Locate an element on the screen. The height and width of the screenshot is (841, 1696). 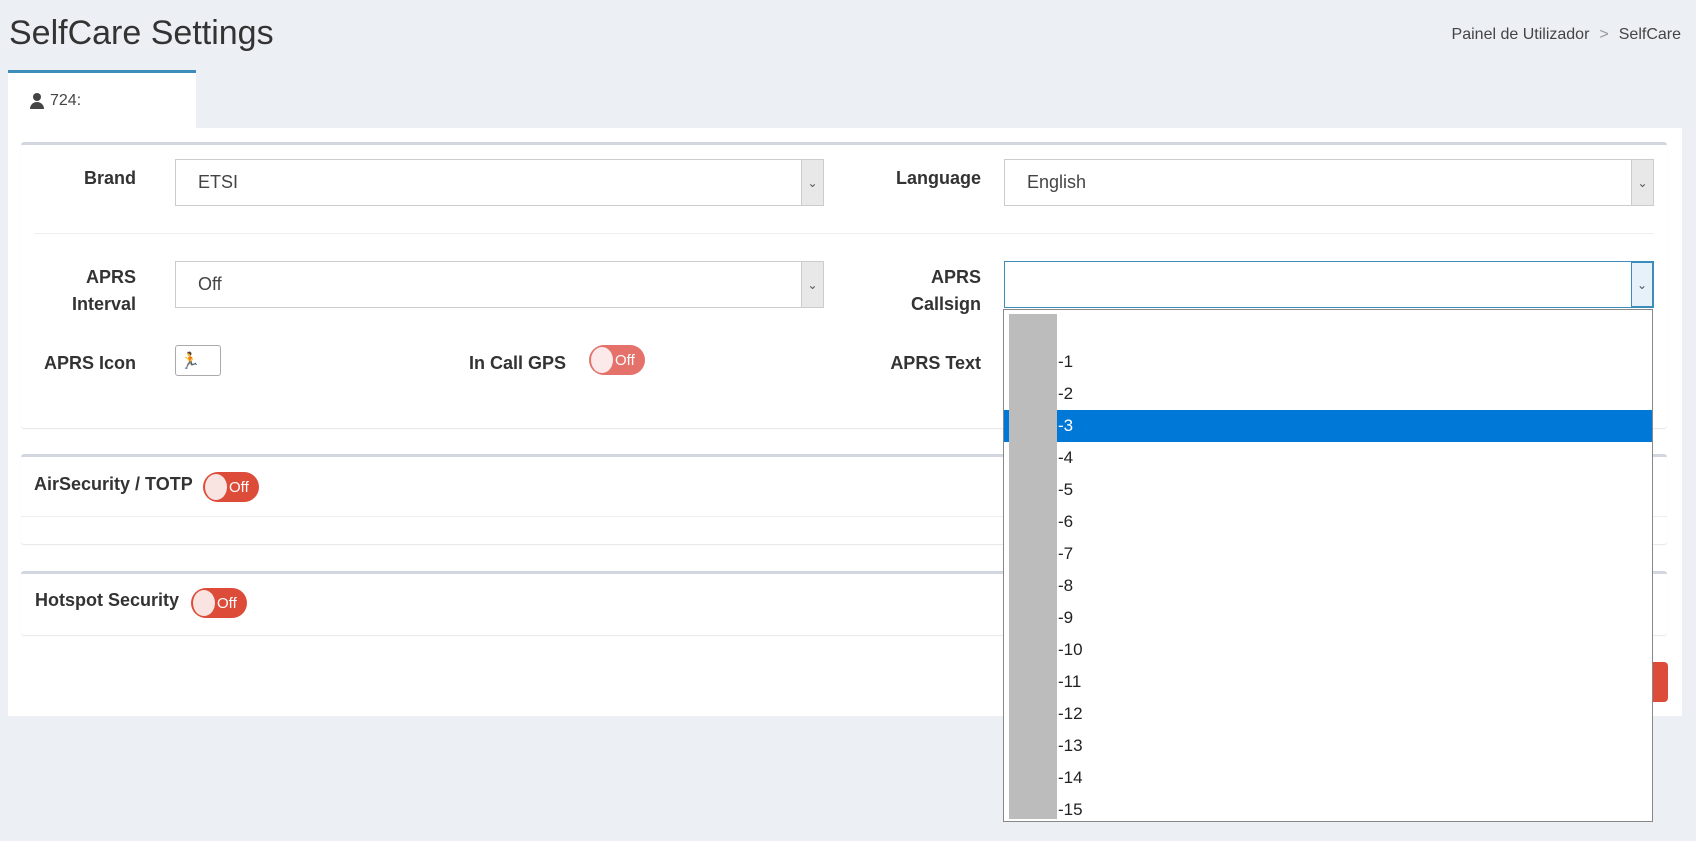
in-call-gps-label: In Call GPS is located at coordinates (517, 363).